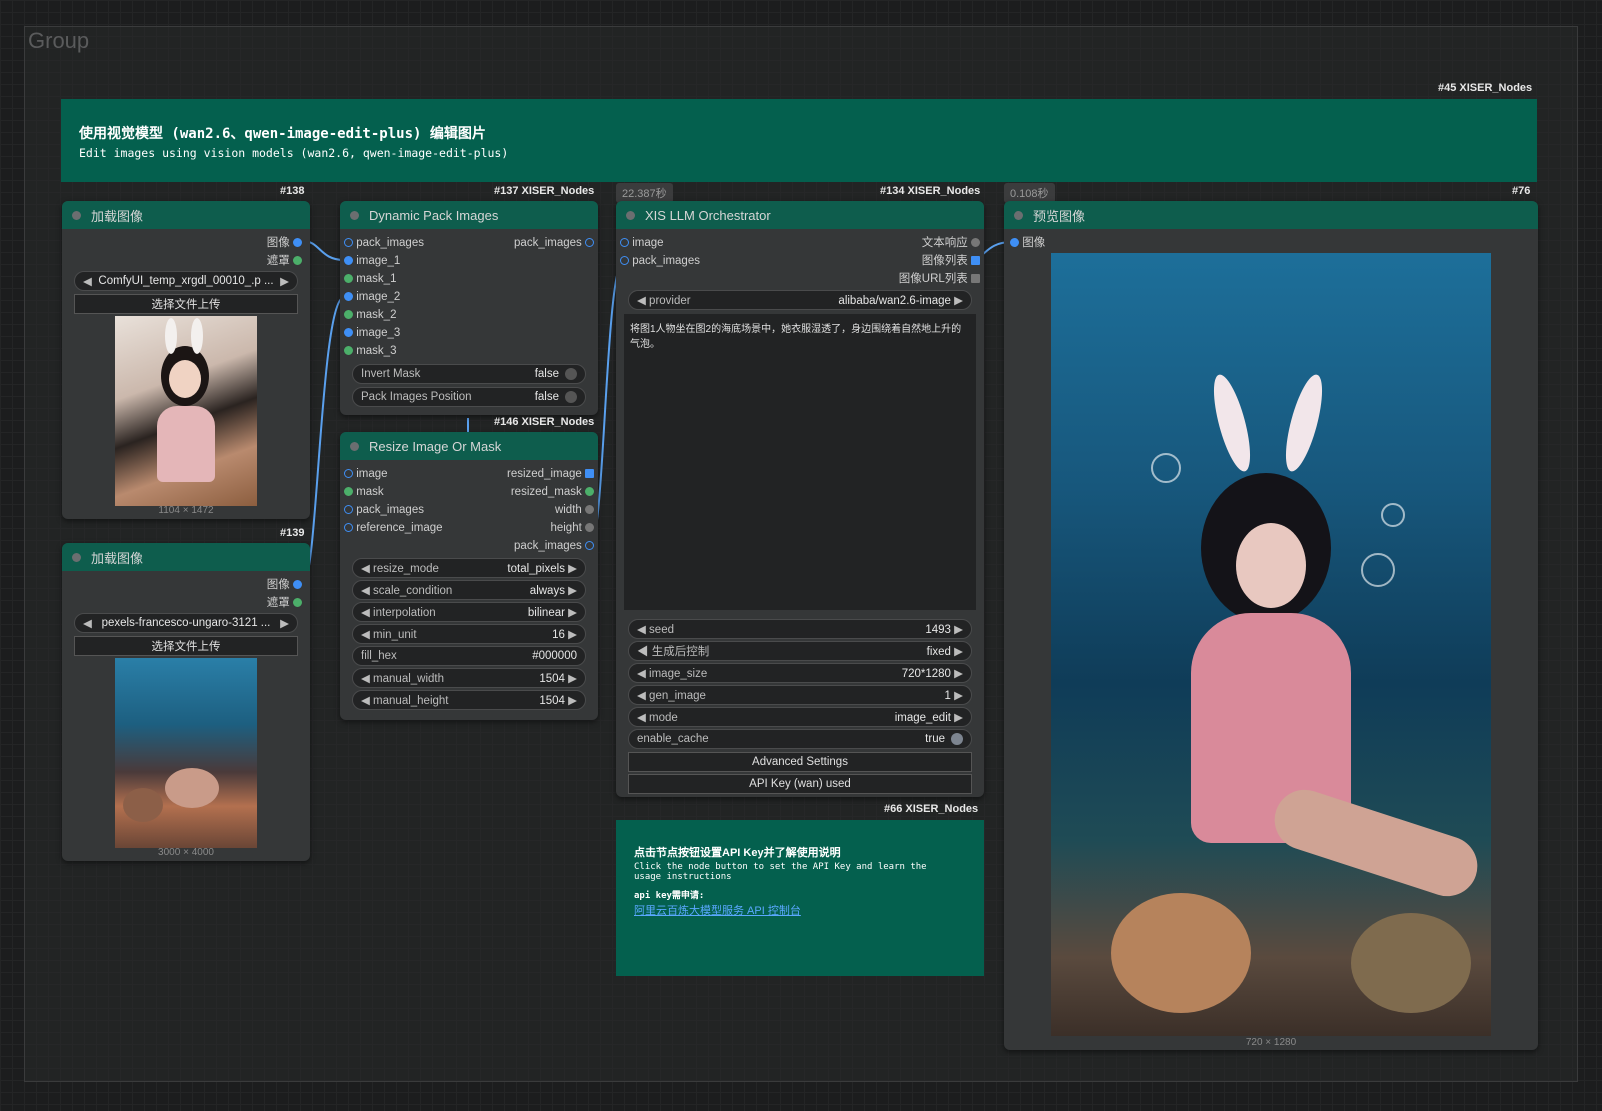 This screenshot has height=1111, width=1602. I want to click on resize-output-height: height, so click(550, 528).